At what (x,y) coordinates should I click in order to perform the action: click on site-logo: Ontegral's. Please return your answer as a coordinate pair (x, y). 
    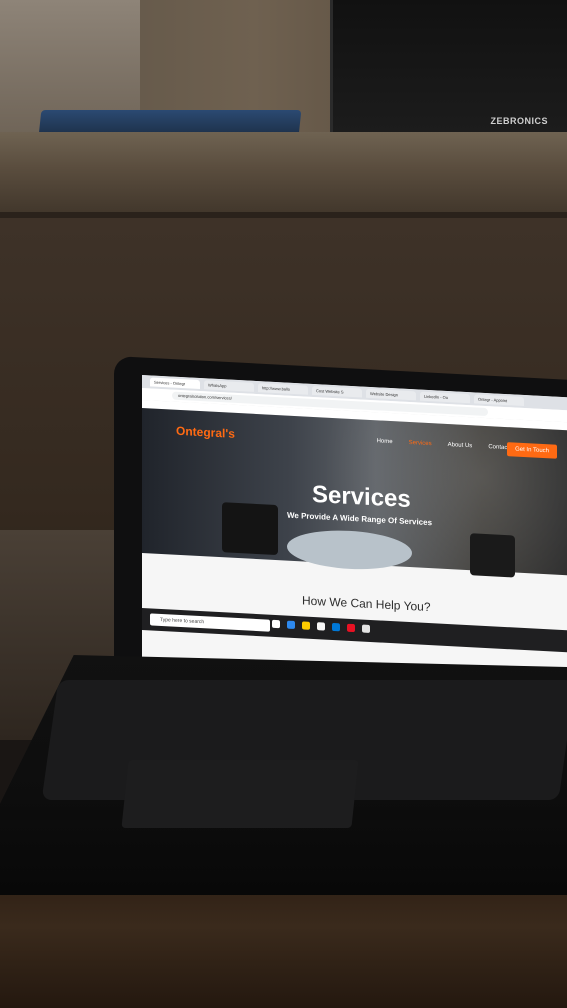
    Looking at the image, I should click on (205, 432).